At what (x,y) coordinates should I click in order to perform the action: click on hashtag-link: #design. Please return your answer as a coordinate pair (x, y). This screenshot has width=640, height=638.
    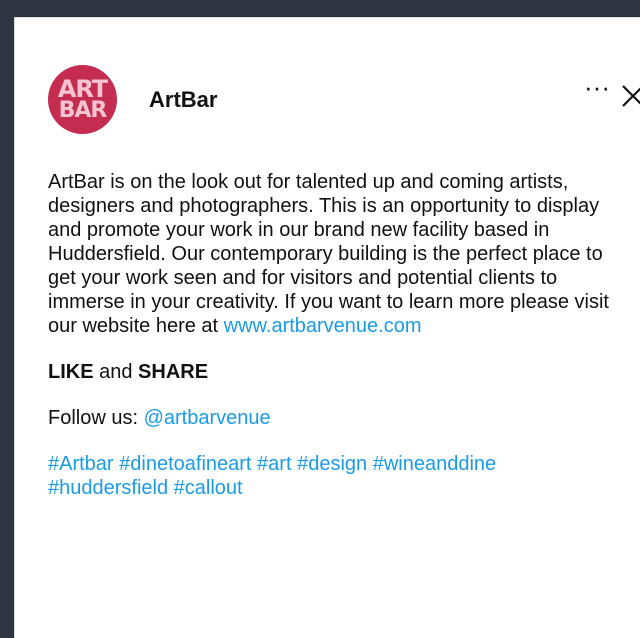
    Looking at the image, I should click on (332, 464).